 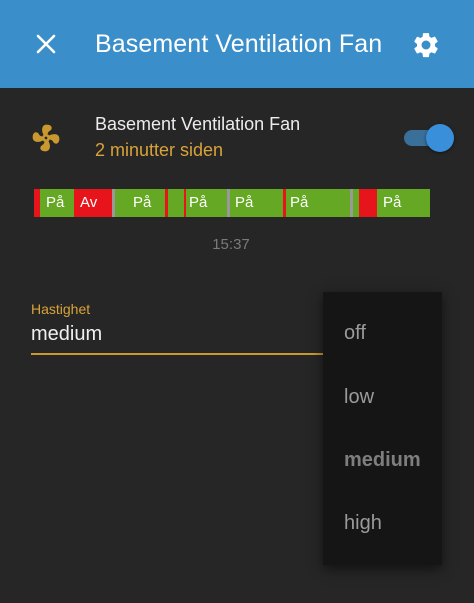 I want to click on toggle-thumb, so click(x=440, y=138).